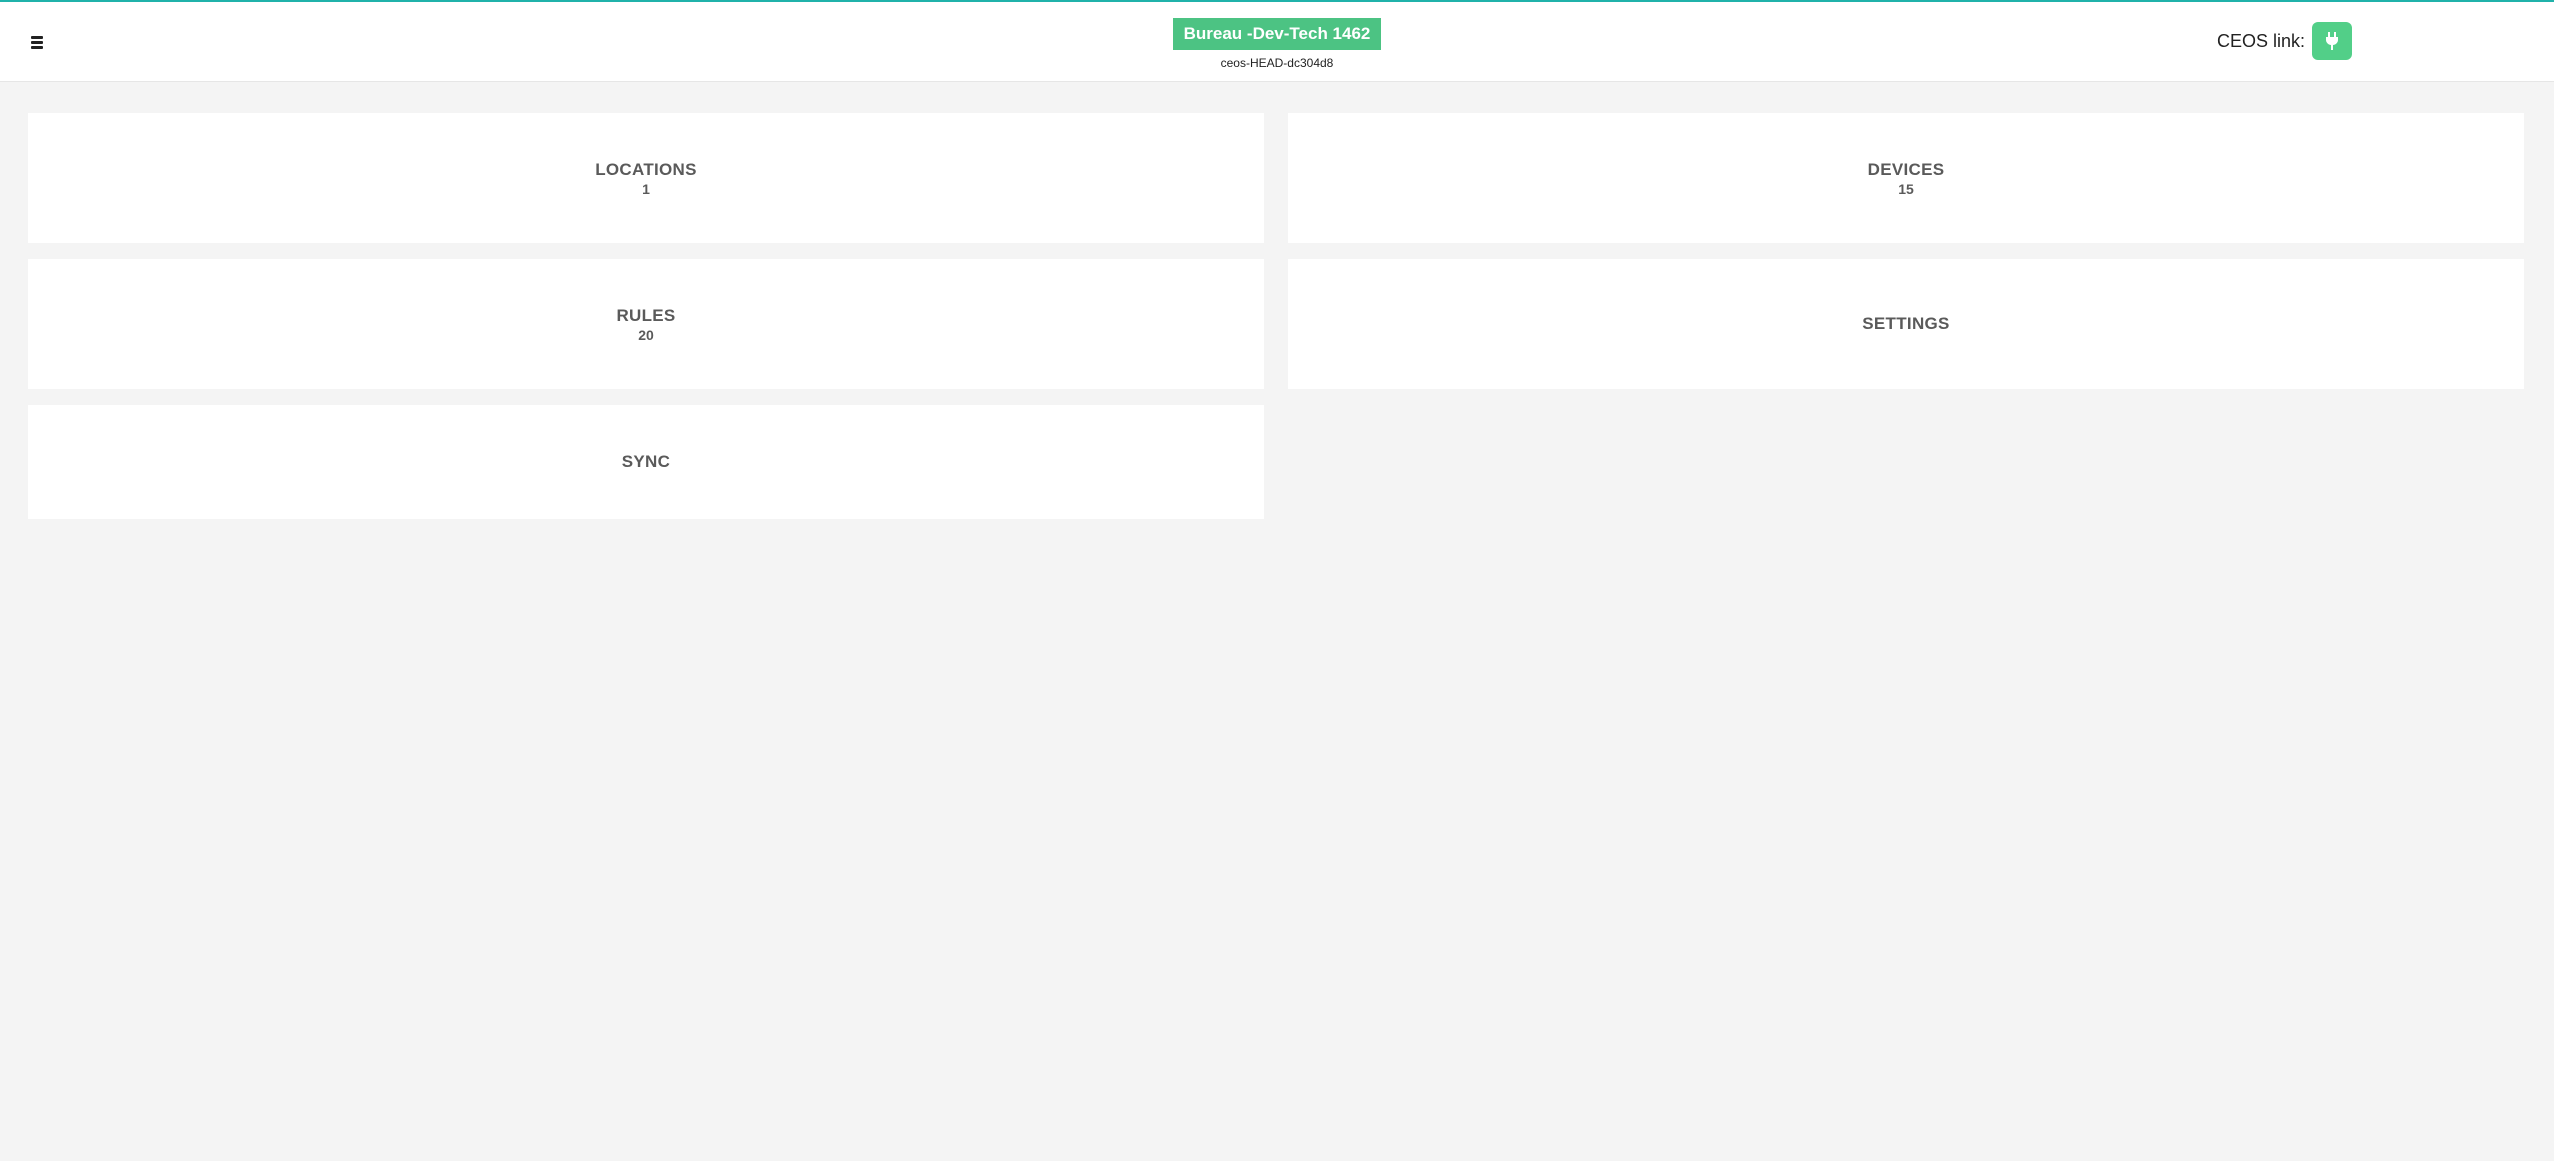 This screenshot has height=1161, width=2554. What do you see at coordinates (1906, 188) in the screenshot?
I see `devices-count: 15` at bounding box center [1906, 188].